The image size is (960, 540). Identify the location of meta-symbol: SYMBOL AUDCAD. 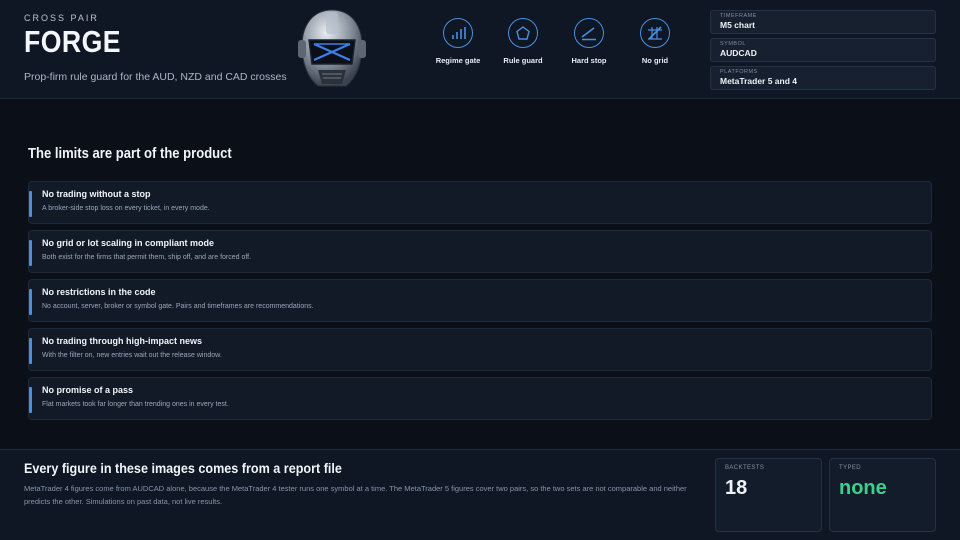
(823, 50).